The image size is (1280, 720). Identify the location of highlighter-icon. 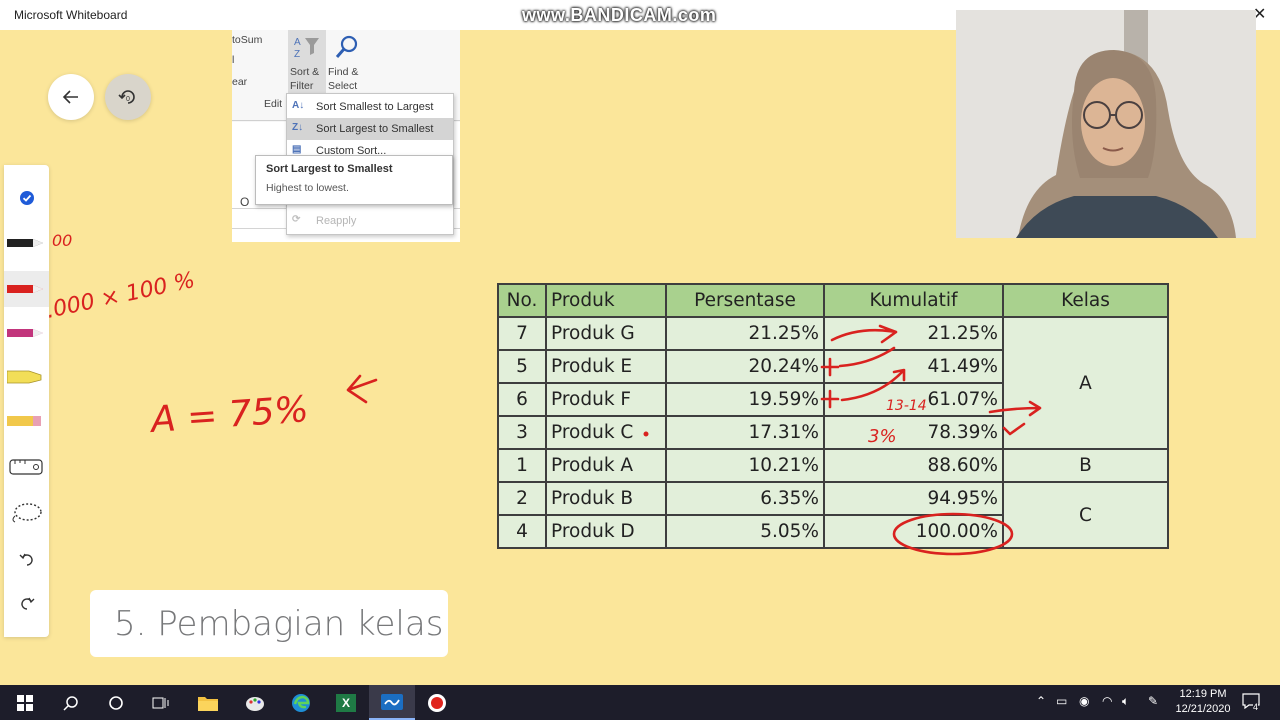
(23, 377).